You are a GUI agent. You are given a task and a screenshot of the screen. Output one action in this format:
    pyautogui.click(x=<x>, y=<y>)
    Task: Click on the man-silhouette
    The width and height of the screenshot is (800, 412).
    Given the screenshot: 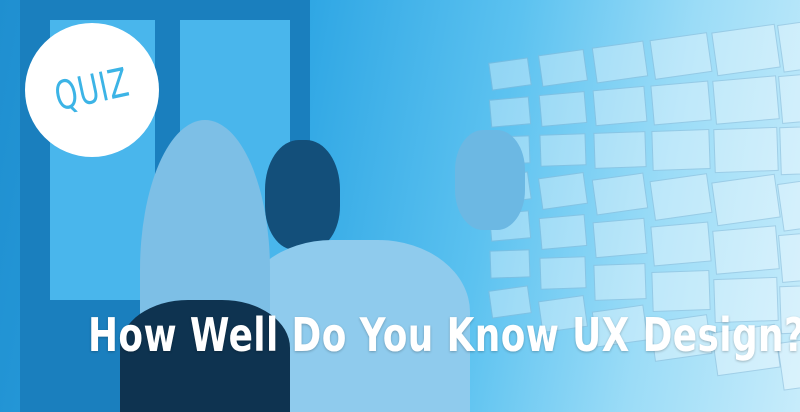 What is the action you would take?
    pyautogui.click(x=302, y=195)
    